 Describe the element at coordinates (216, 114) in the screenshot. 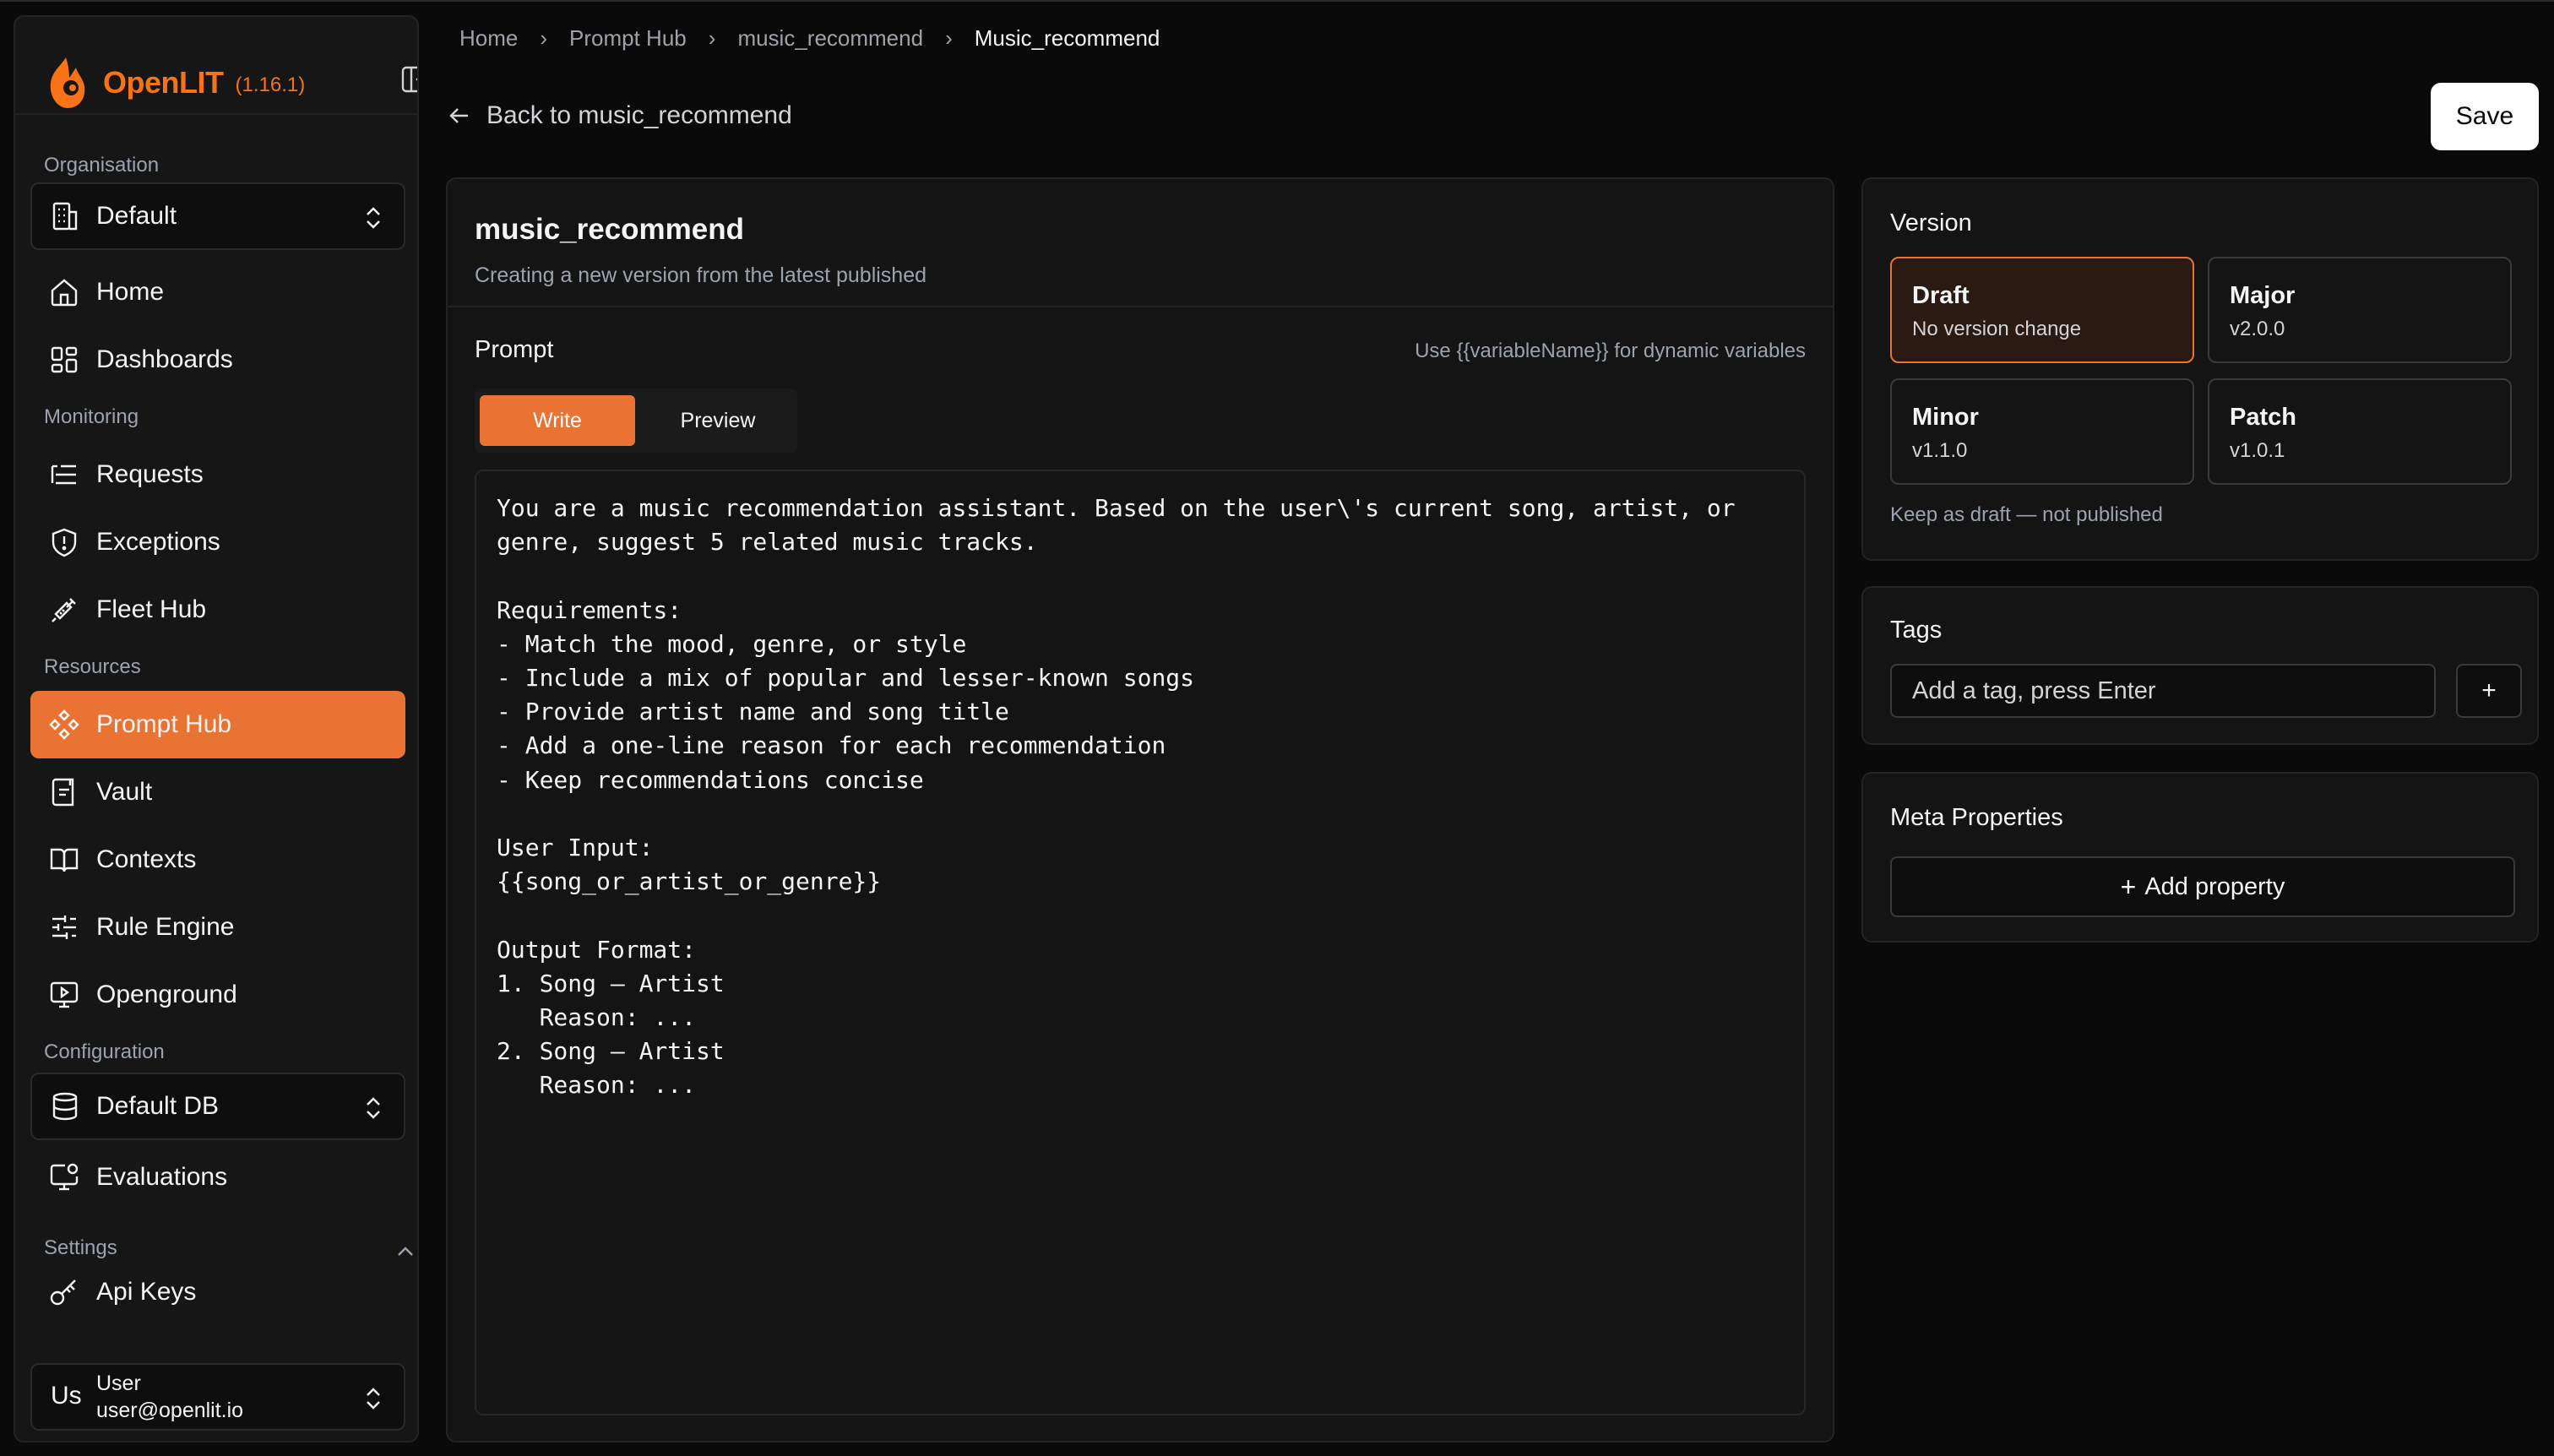

I see `brand-divider` at that location.